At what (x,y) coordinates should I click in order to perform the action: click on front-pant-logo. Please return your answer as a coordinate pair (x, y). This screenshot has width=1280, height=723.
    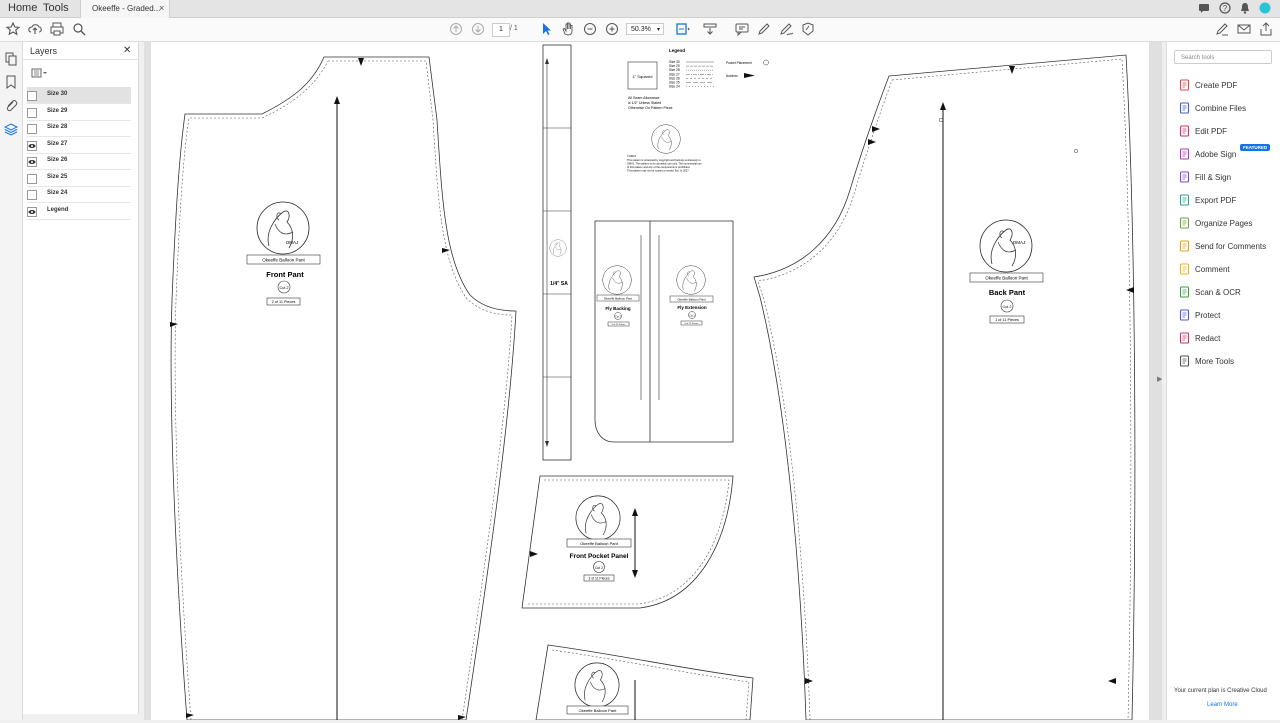
    Looking at the image, I should click on (283, 228).